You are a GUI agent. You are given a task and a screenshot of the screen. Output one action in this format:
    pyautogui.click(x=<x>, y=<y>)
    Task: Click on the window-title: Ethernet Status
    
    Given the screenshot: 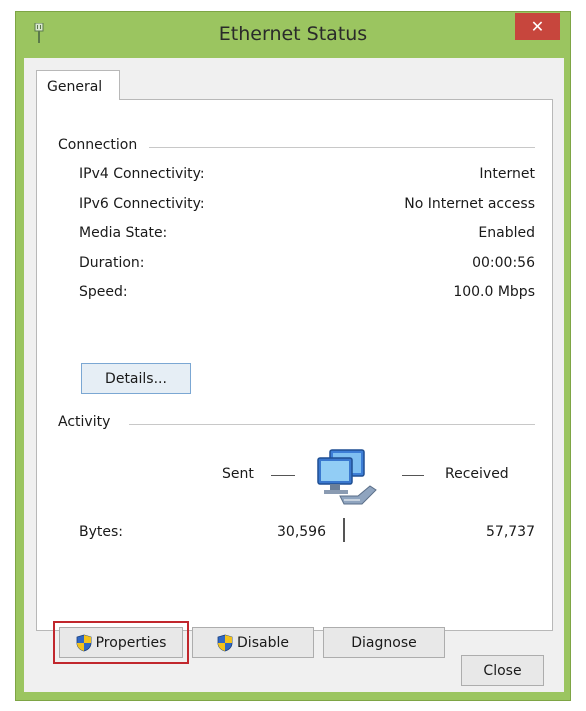 What is the action you would take?
    pyautogui.click(x=293, y=34)
    